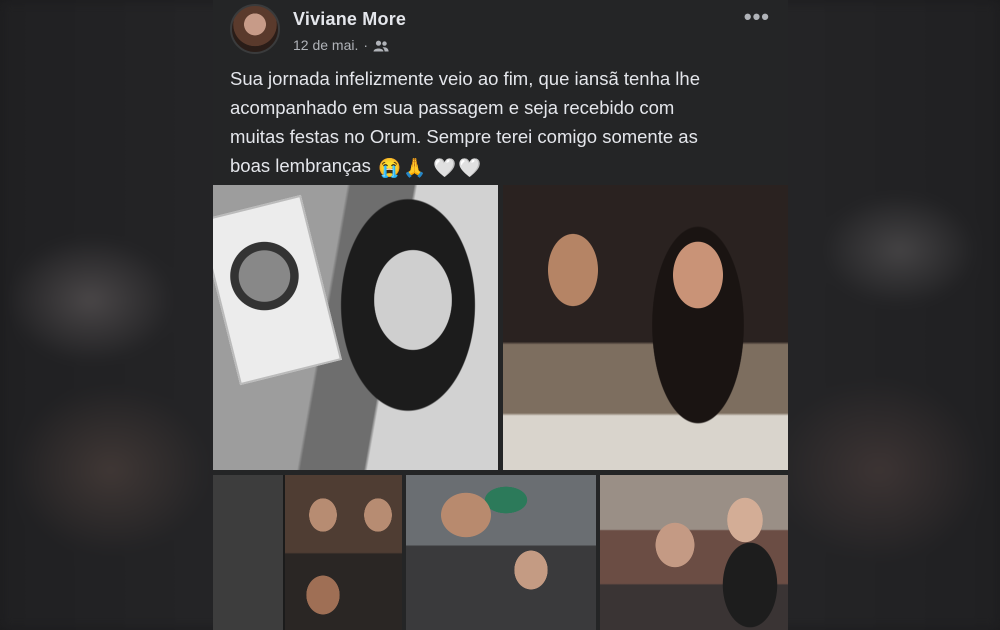 The height and width of the screenshot is (630, 1000). I want to click on post-date: 12 de mai., so click(325, 45).